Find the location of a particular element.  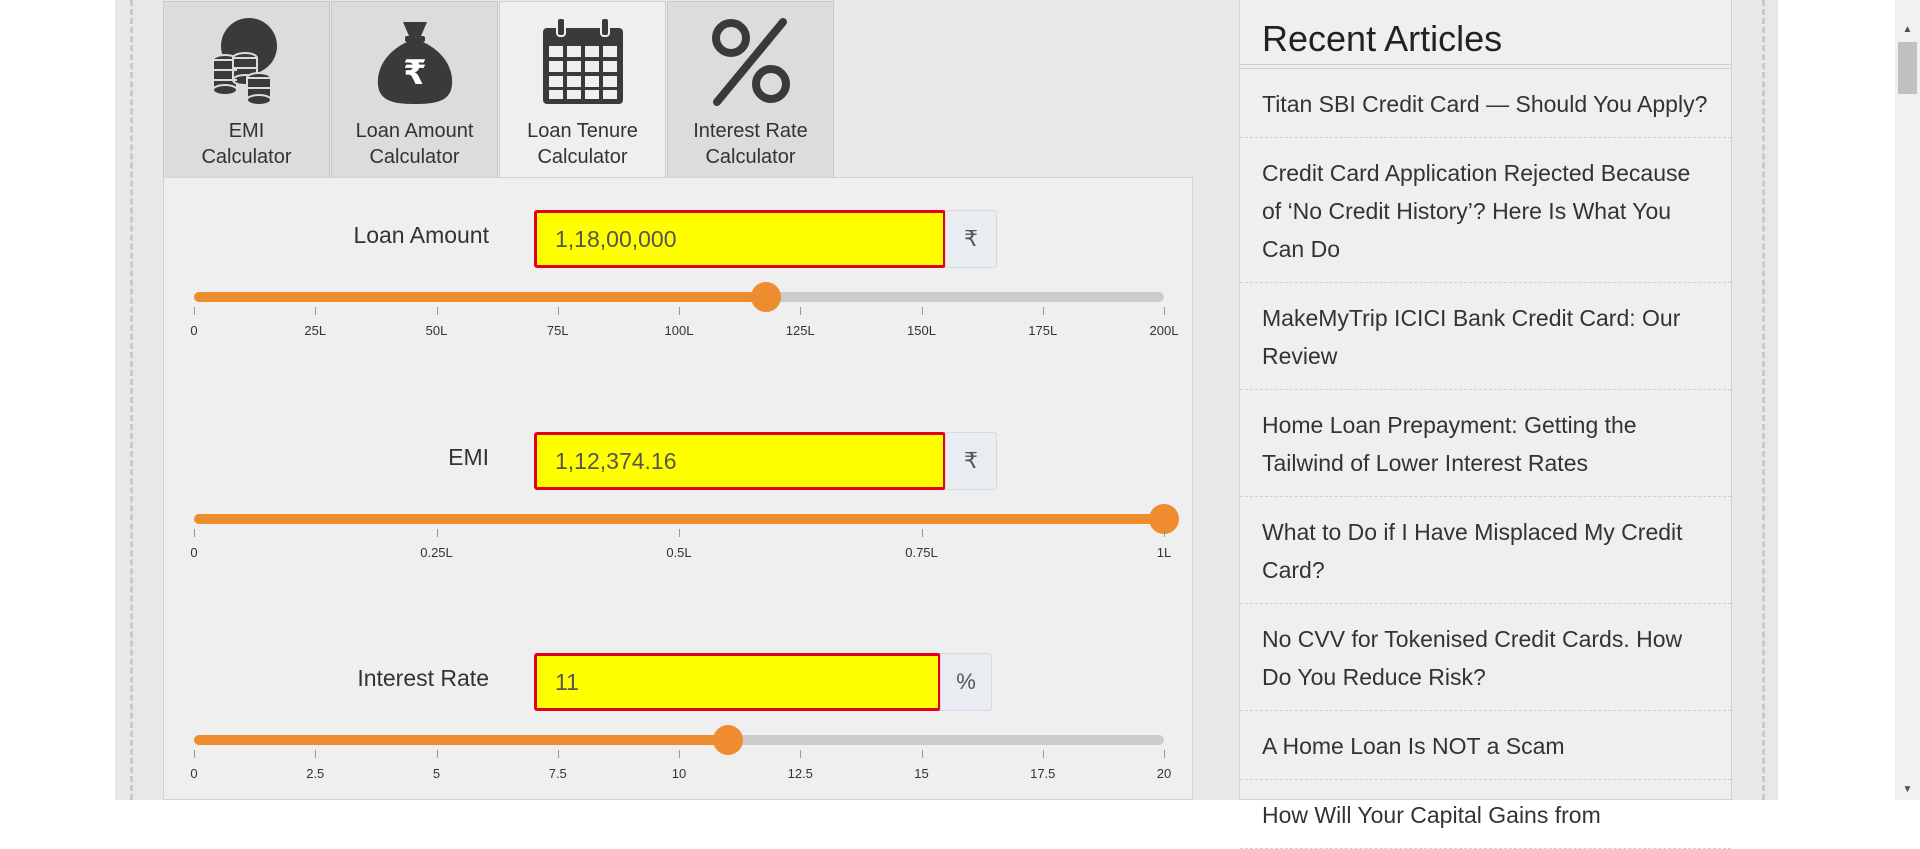

tab-label-line1: Interest Rate is located at coordinates (750, 131).